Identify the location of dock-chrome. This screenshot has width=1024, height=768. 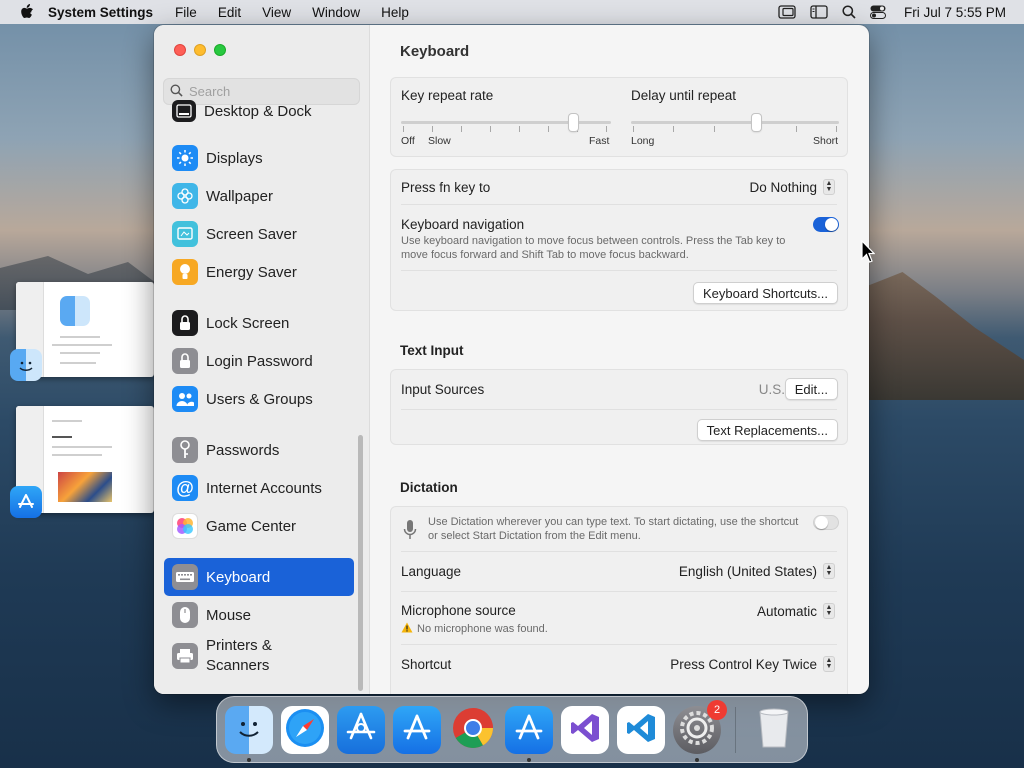
(473, 730).